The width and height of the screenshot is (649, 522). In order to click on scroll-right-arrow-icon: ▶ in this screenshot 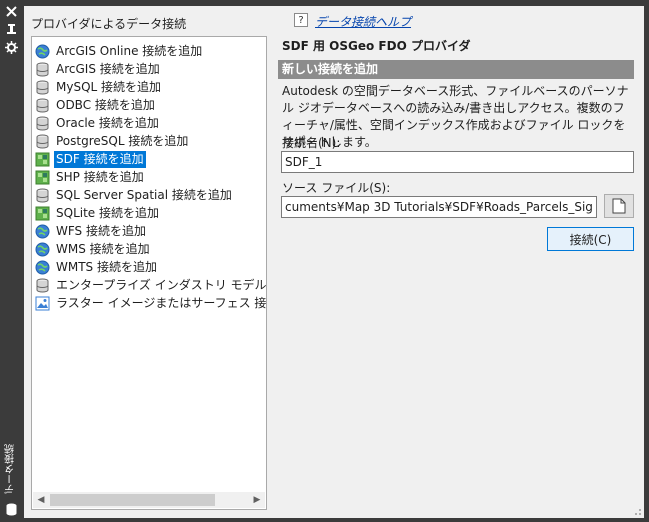, I will do `click(257, 500)`.